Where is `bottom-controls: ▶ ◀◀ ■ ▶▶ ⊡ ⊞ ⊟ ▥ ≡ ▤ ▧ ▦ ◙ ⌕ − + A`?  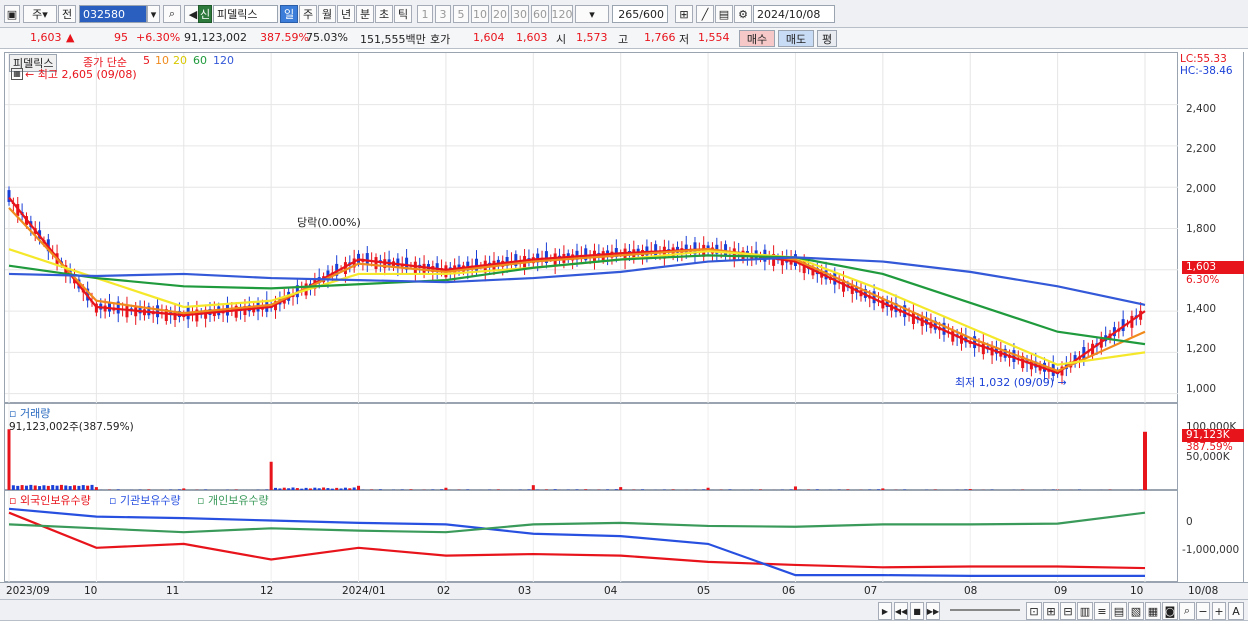 bottom-controls: ▶ ◀◀ ■ ▶▶ ⊡ ⊞ ⊟ ▥ ≡ ▤ ▧ ▦ ◙ ⌕ − + A is located at coordinates (624, 610).